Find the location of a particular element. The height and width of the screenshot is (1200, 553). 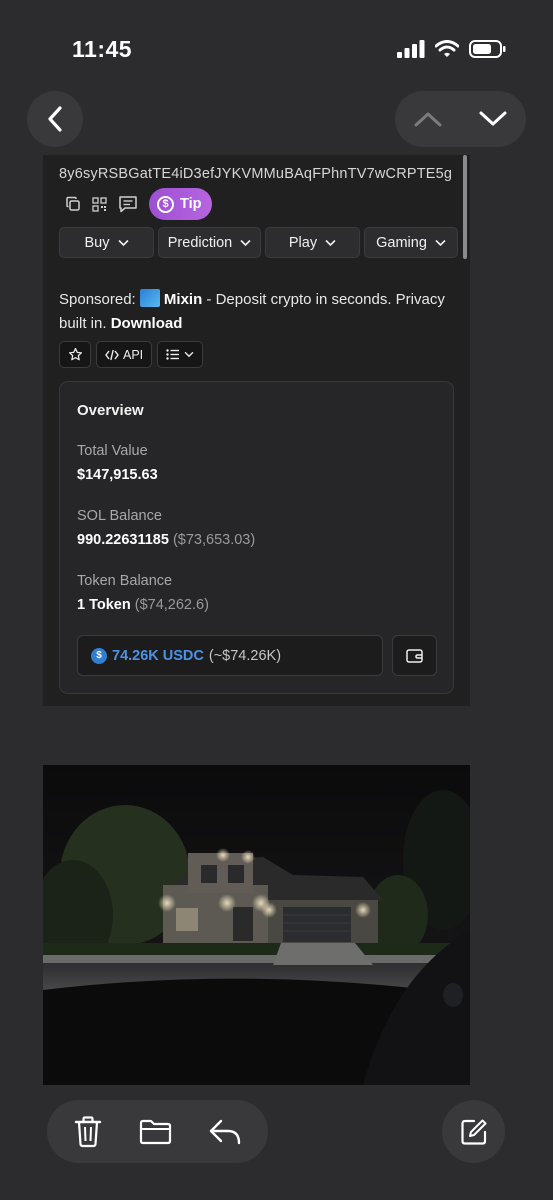

menu-buy: Buy is located at coordinates (106, 242).